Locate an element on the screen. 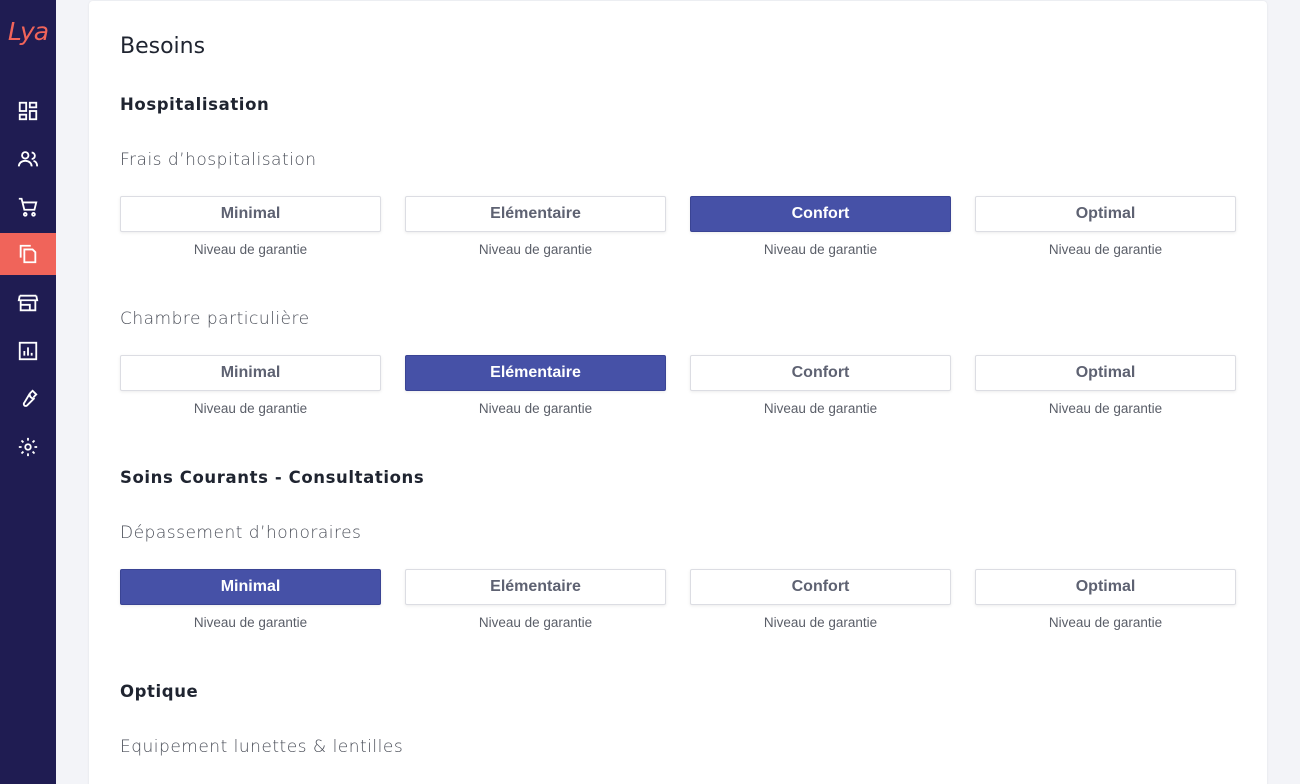 The height and width of the screenshot is (784, 1300). section-title-hospitalisation: Hospitalisation is located at coordinates (195, 104).